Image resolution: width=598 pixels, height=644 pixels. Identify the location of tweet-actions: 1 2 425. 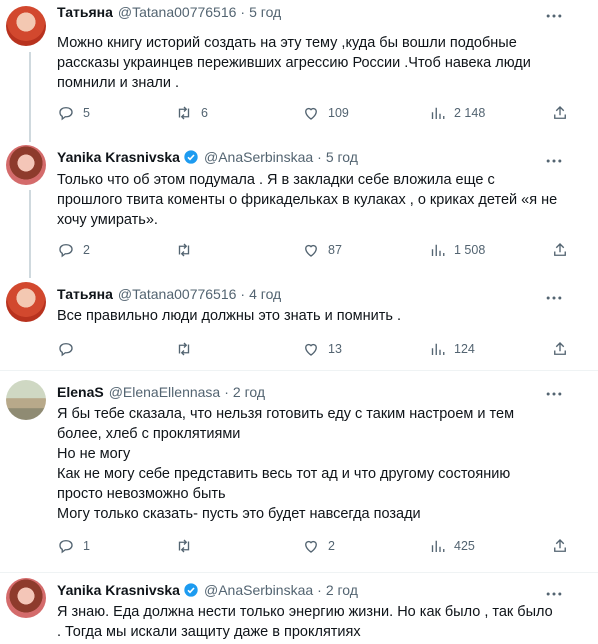
(317, 547).